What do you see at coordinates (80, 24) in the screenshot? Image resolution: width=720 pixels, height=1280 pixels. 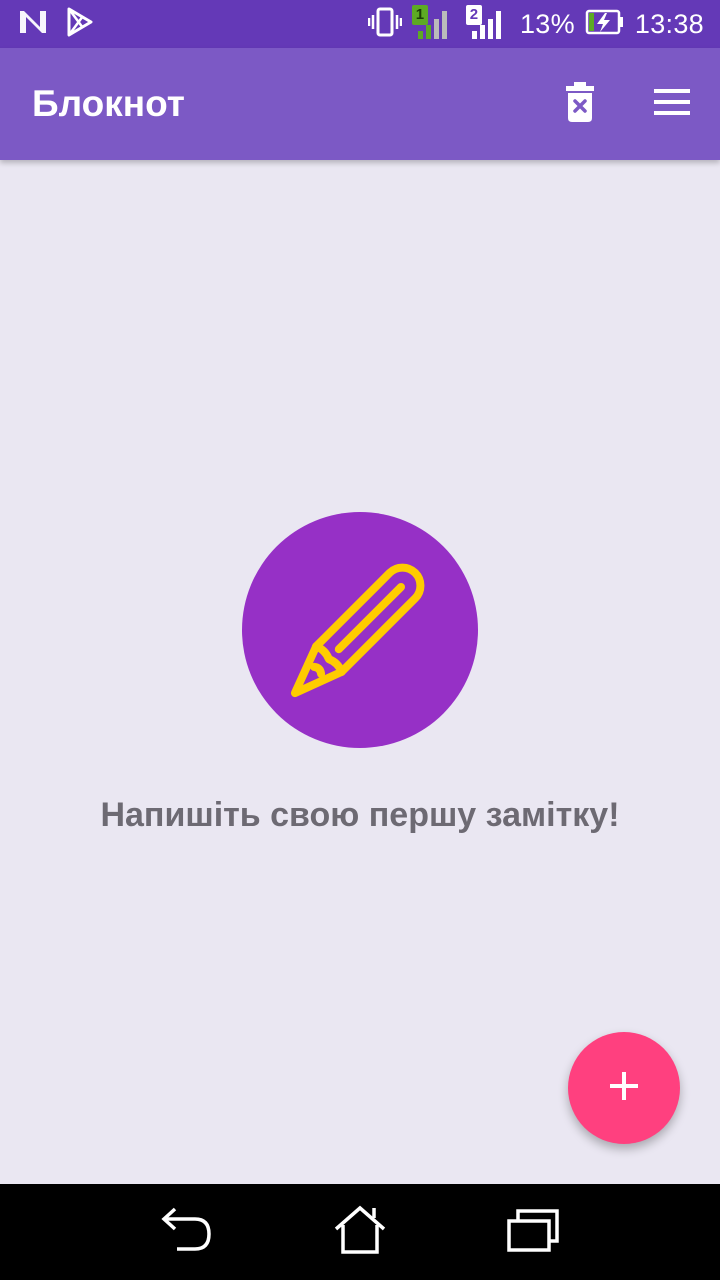 I see `play-store-icon` at bounding box center [80, 24].